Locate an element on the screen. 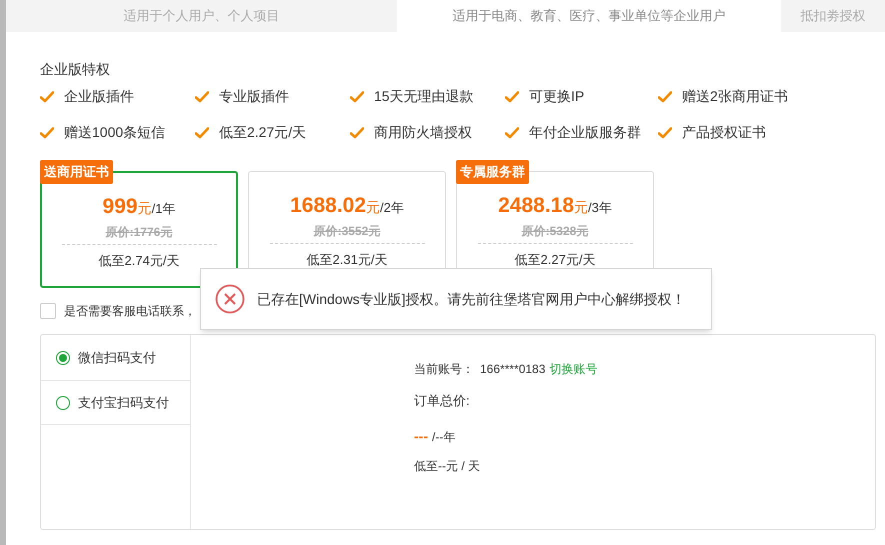 This screenshot has width=885, height=545. payment-method: 支付宝扫码支付 is located at coordinates (115, 402).